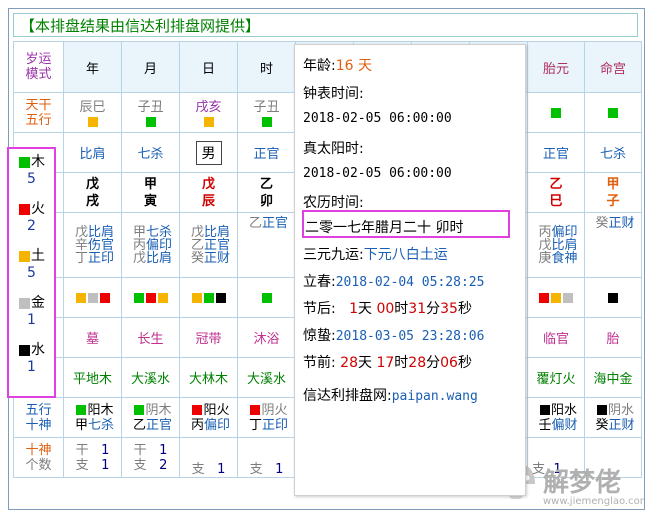 The width and height of the screenshot is (654, 512). What do you see at coordinates (266, 152) in the screenshot?
I see `shishen-hour: 正官` at bounding box center [266, 152].